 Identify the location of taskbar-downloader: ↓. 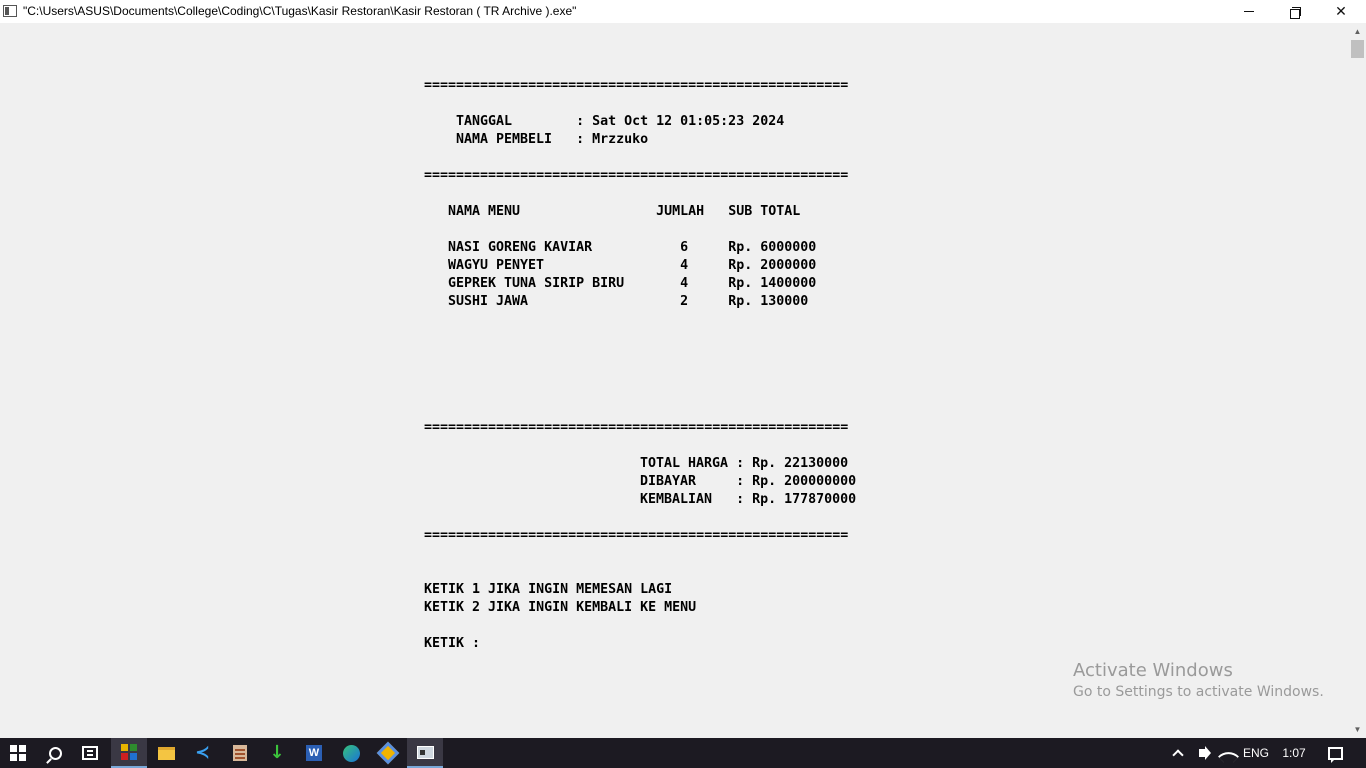
(277, 753).